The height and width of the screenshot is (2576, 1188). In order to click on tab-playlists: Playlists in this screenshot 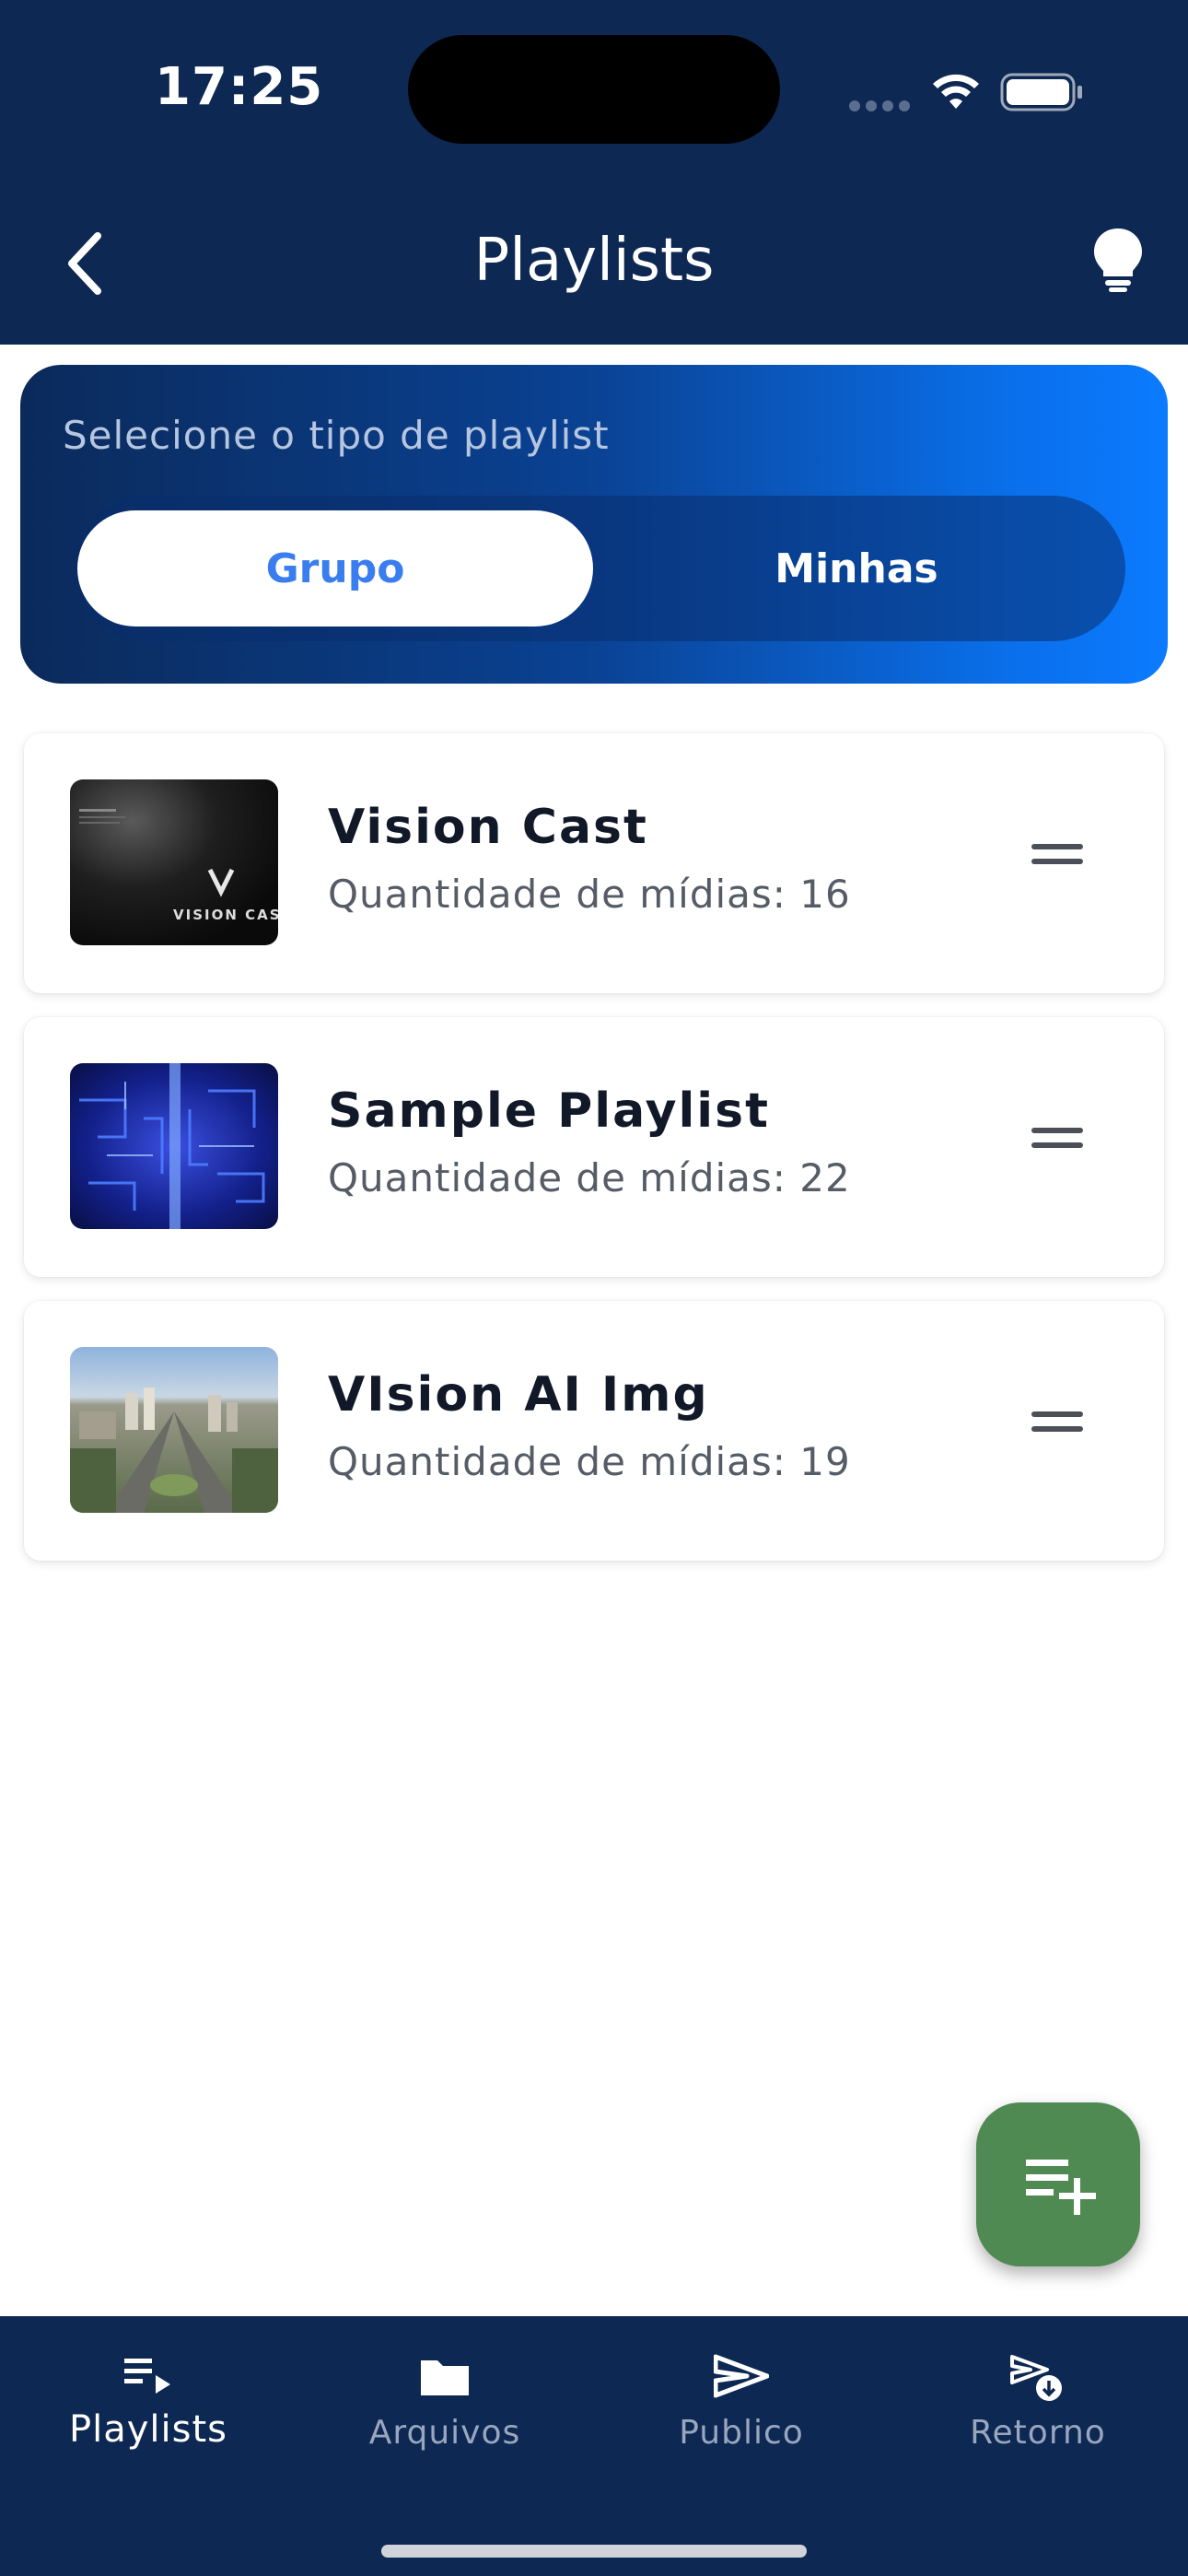, I will do `click(148, 2408)`.